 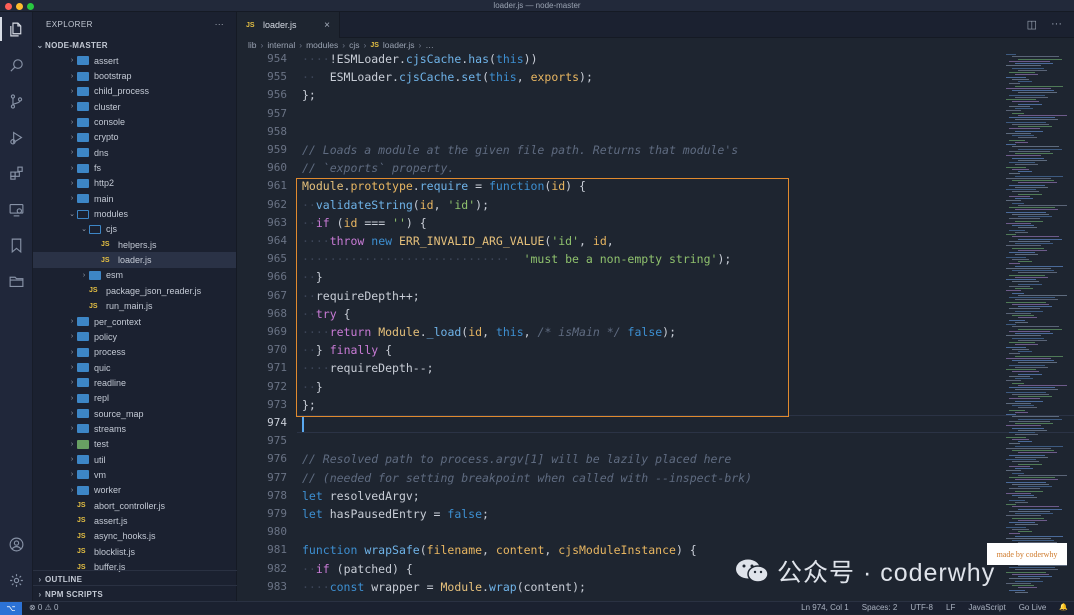 I want to click on tab-loader-js: JS loader.js ×, so click(x=288, y=25).